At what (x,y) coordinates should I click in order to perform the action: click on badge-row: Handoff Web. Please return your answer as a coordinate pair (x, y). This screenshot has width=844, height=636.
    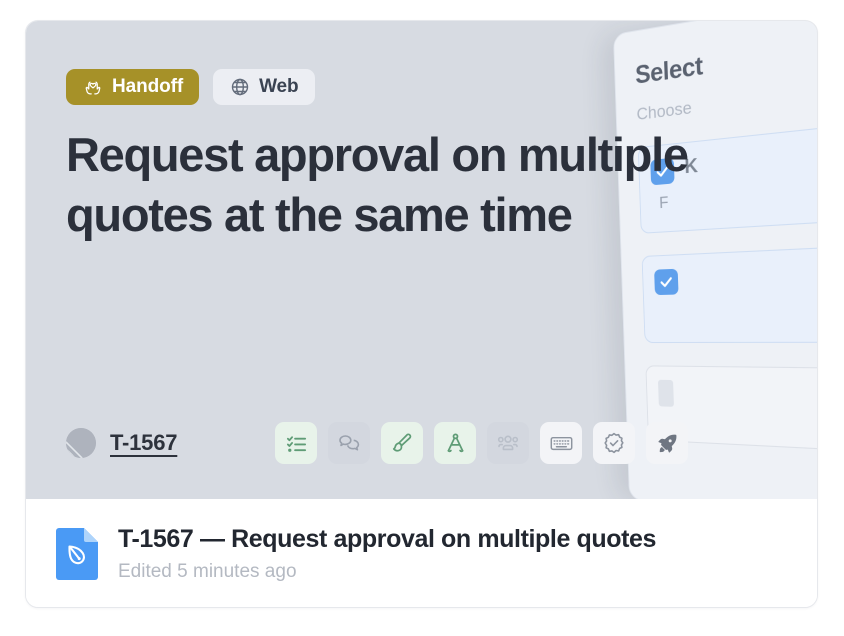
    Looking at the image, I should click on (190, 87).